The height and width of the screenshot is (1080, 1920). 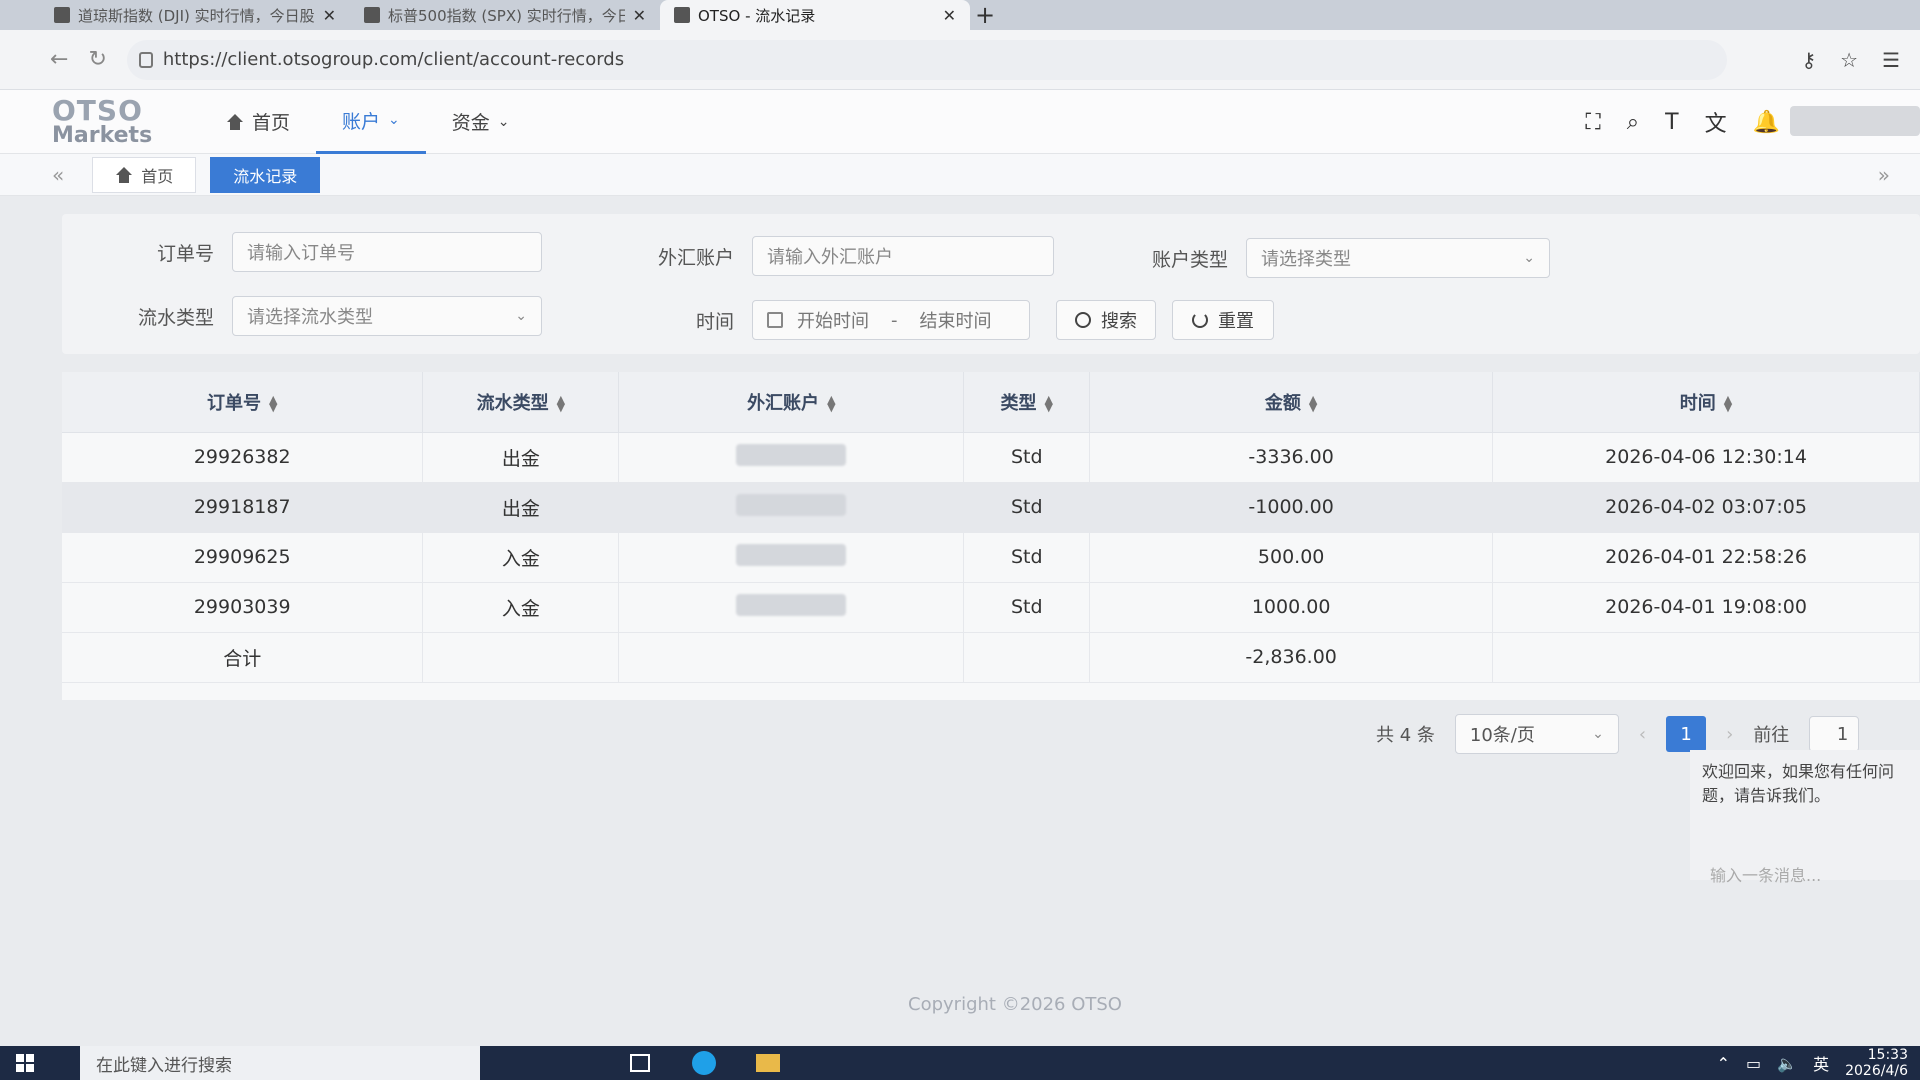 What do you see at coordinates (265, 174) in the screenshot?
I see `tag-account-records: 流水记录` at bounding box center [265, 174].